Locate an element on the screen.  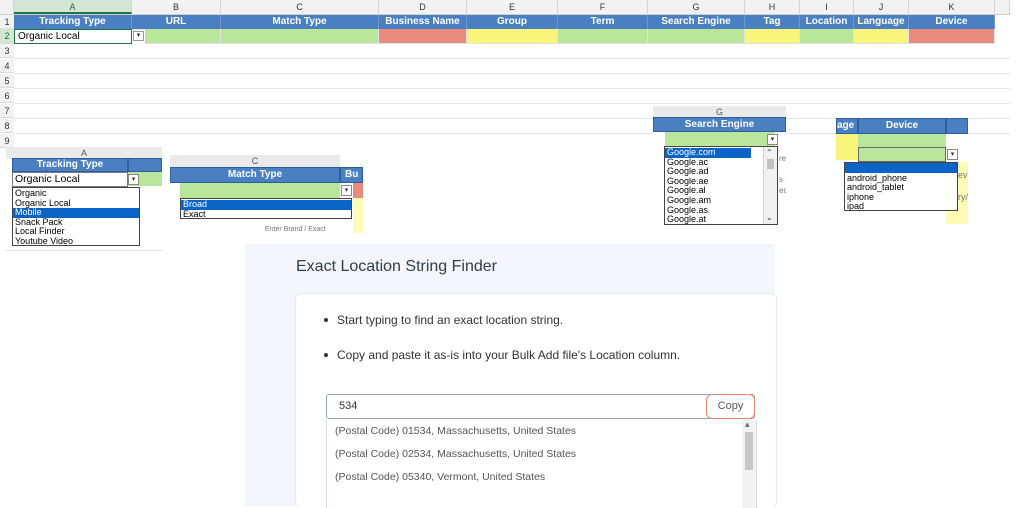
col-header-c: C is located at coordinates (300, 7).